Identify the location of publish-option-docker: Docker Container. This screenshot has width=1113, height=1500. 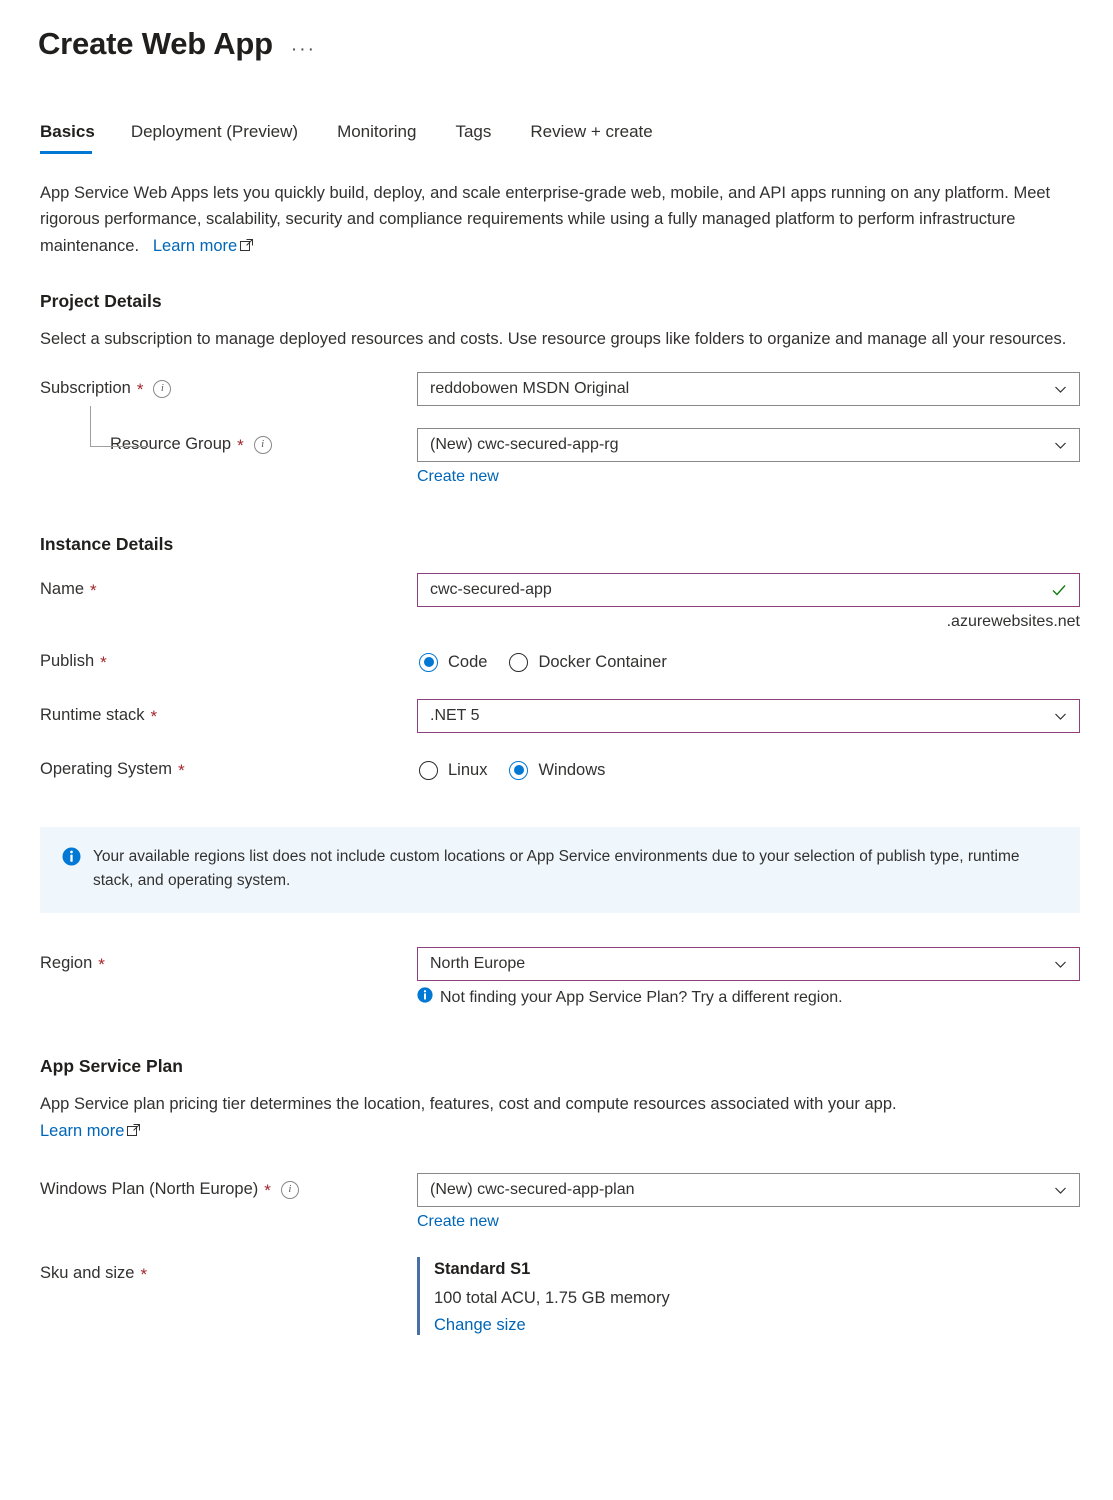
(588, 662).